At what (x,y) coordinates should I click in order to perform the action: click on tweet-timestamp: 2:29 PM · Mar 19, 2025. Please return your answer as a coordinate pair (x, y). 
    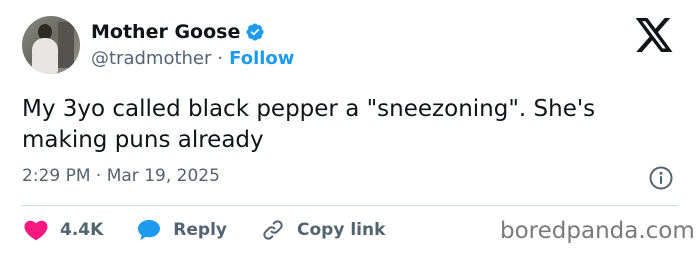
    Looking at the image, I should click on (121, 176).